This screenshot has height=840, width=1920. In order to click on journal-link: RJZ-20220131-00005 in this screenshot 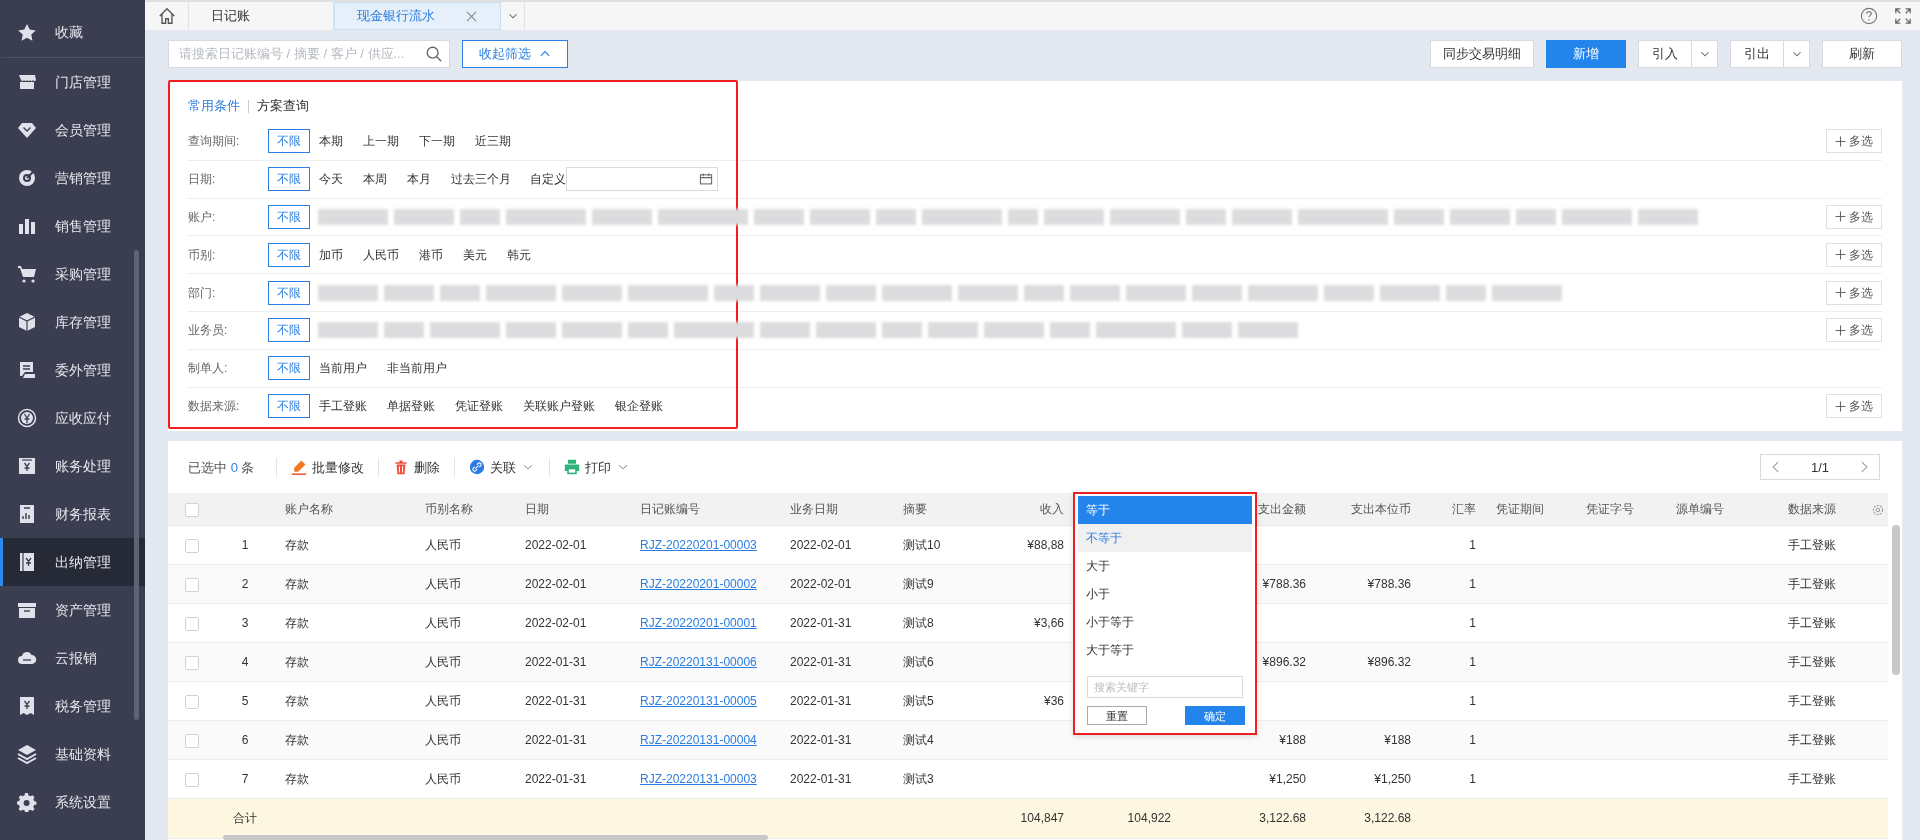, I will do `click(698, 700)`.